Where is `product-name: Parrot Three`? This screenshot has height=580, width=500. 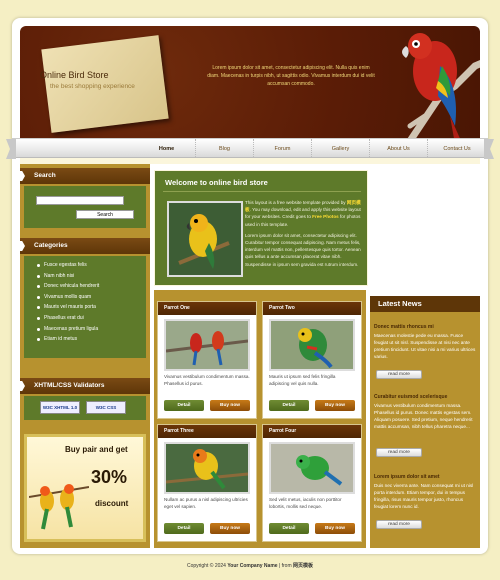
product-name: Parrot Three is located at coordinates (207, 431).